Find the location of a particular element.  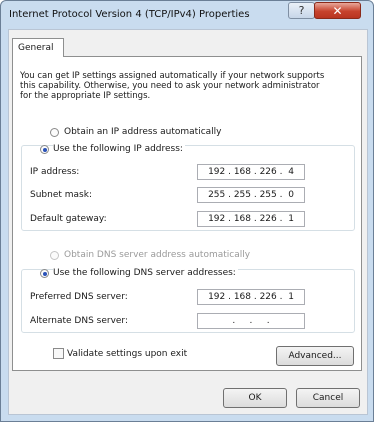

close-button: ✕ is located at coordinates (337, 10).